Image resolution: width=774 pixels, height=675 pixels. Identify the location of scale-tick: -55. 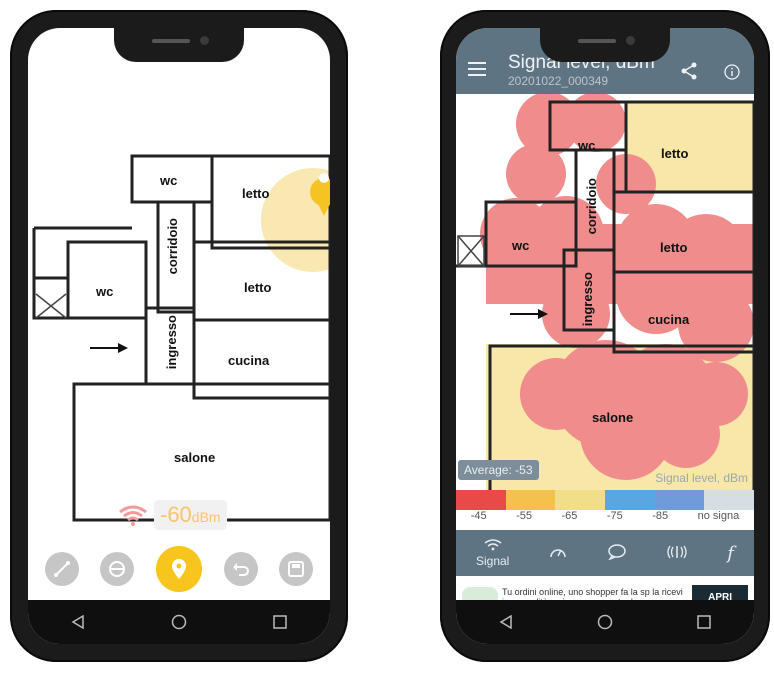
(524, 516).